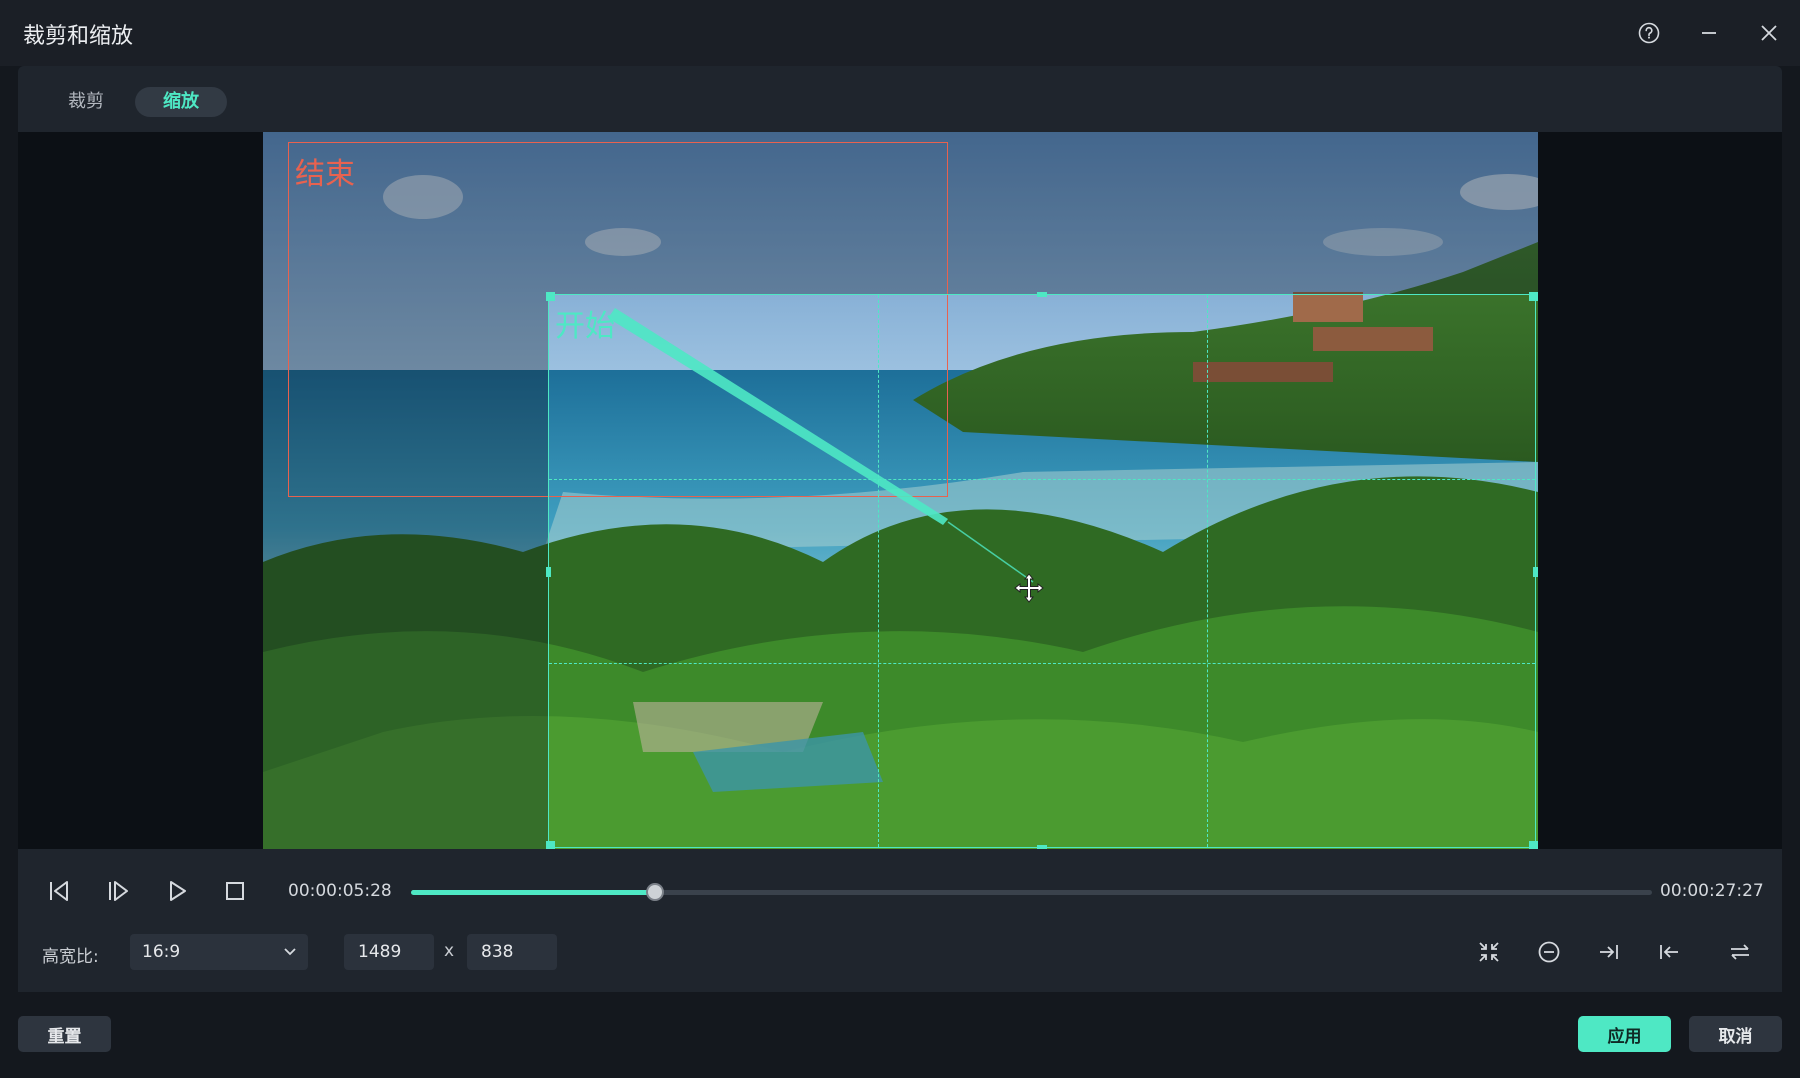  What do you see at coordinates (550, 845) in the screenshot?
I see `resize-handle-bottom-left` at bounding box center [550, 845].